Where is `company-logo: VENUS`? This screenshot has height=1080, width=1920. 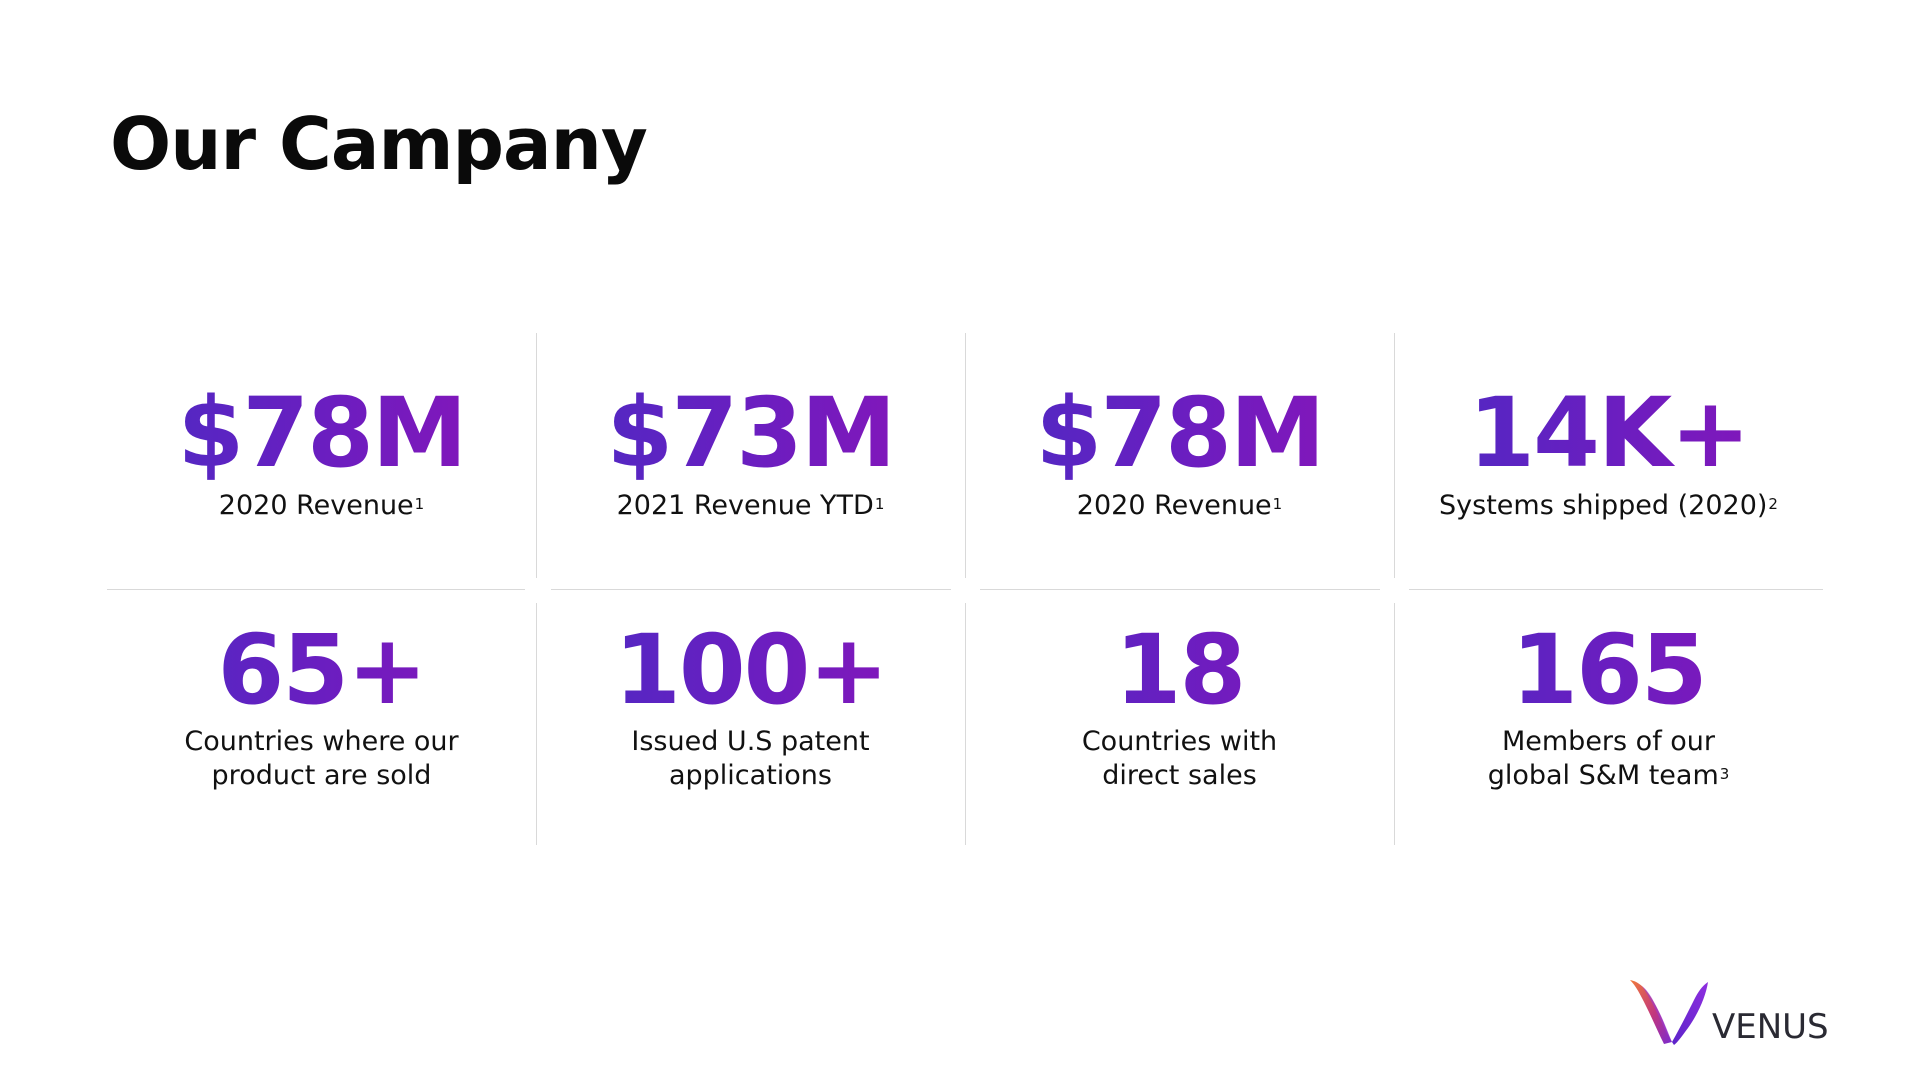
company-logo: VENUS is located at coordinates (1728, 1011).